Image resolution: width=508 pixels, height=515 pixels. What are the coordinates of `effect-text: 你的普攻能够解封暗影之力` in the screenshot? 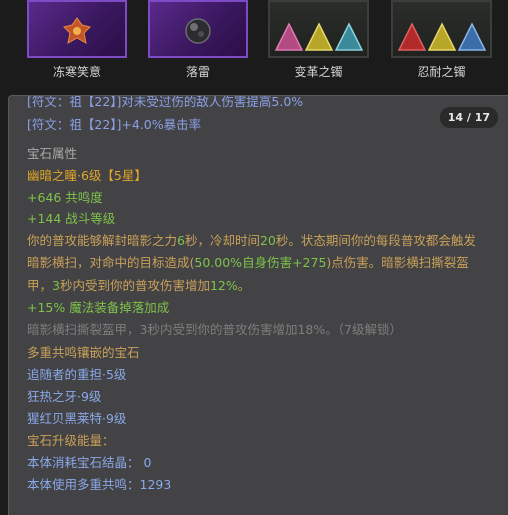 It's located at (102, 240).